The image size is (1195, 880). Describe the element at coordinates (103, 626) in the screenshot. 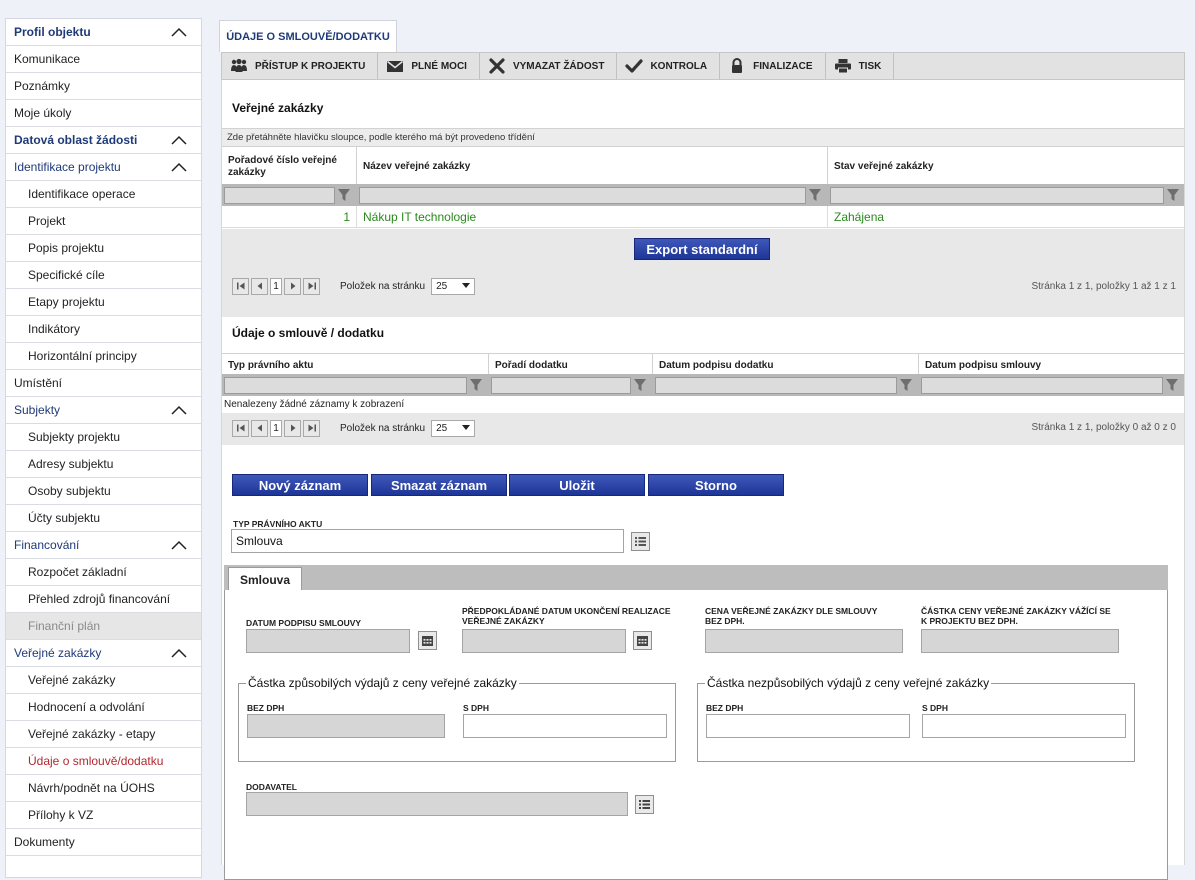

I see `sidebar-item-financni-plan: Finanční plán` at that location.